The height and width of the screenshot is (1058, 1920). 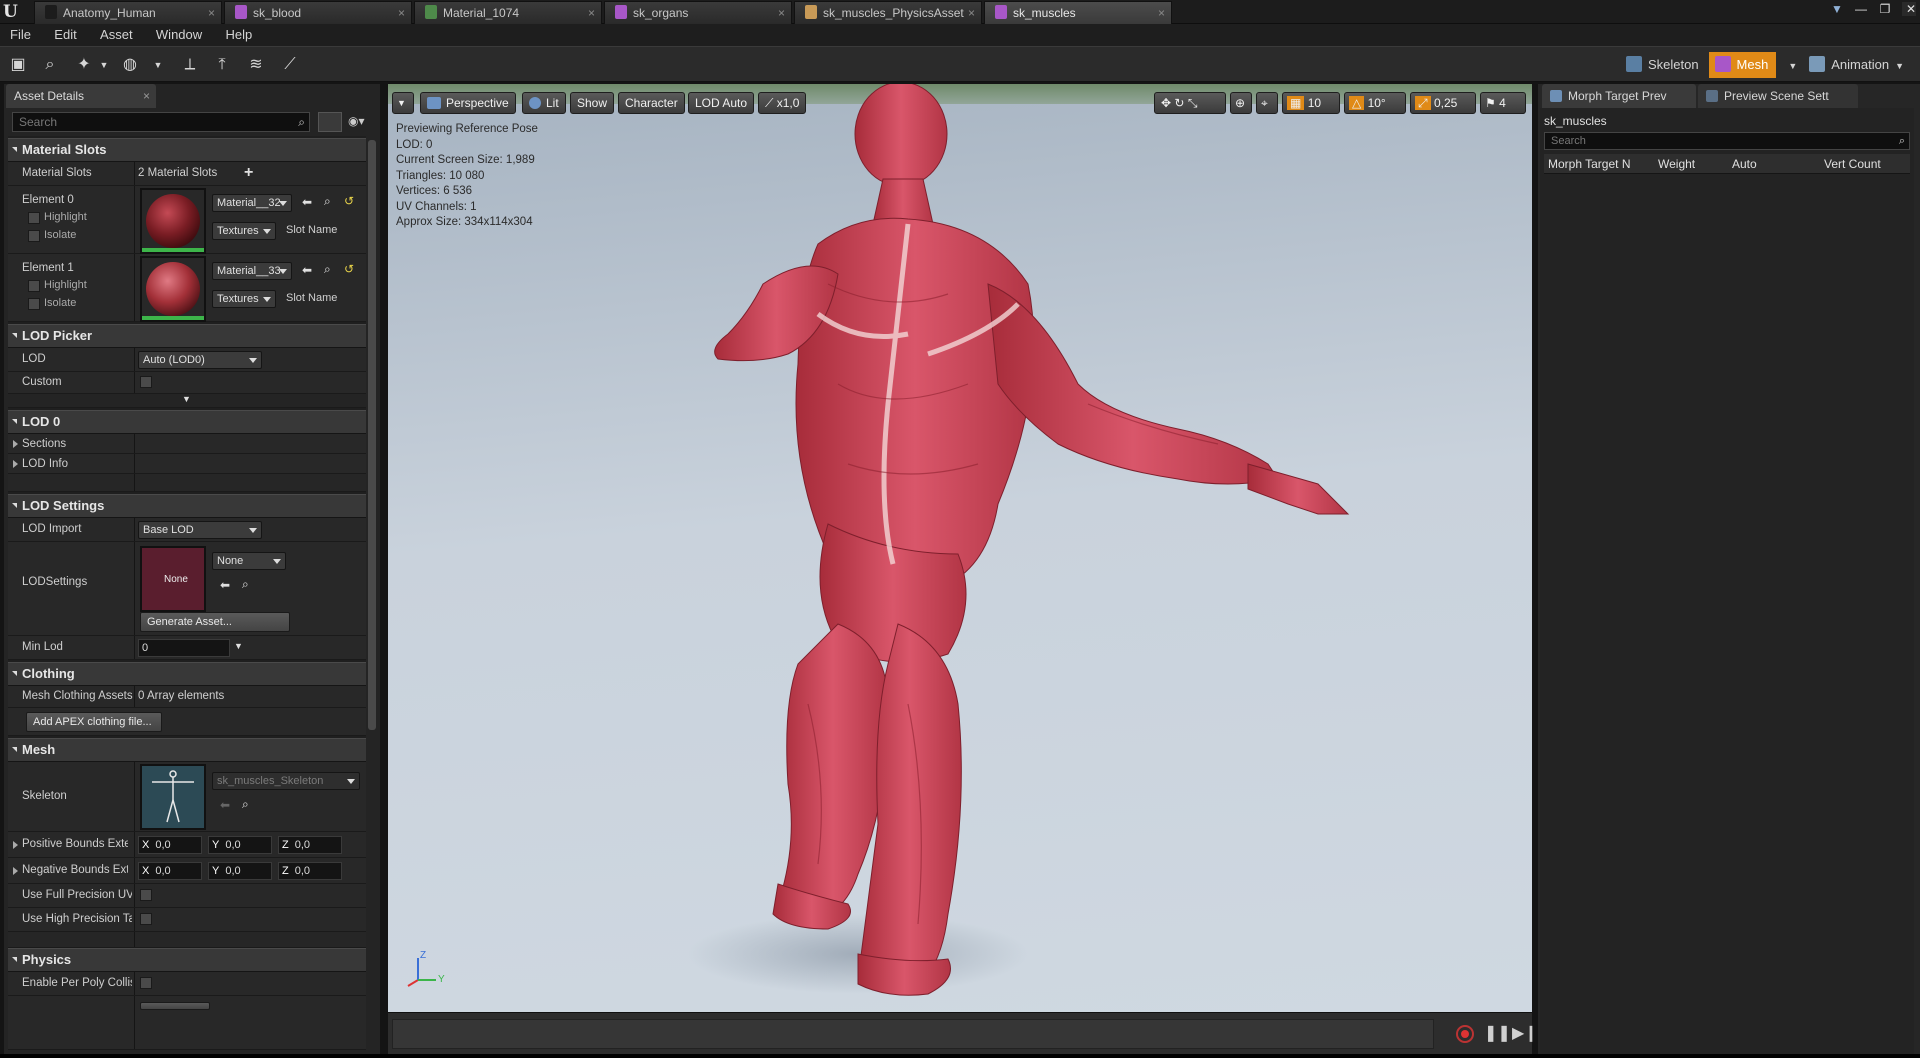 What do you see at coordinates (1589, 164) in the screenshot?
I see `column-morph-target-name: Morph Target N` at bounding box center [1589, 164].